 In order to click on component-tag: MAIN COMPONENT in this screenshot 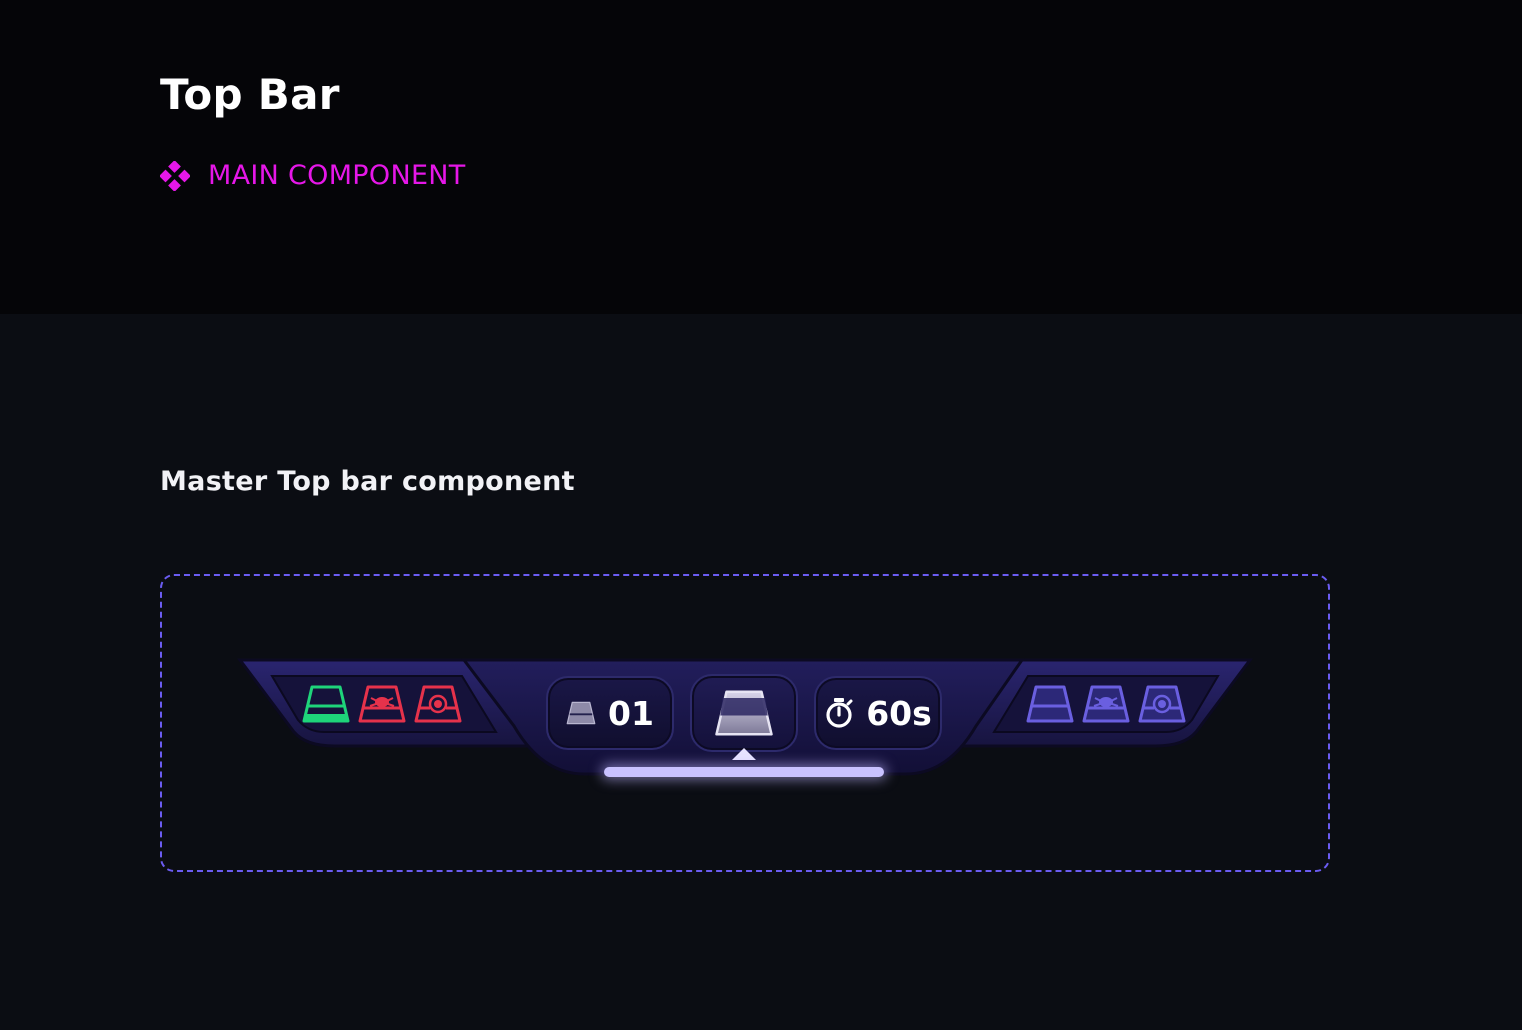, I will do `click(313, 175)`.